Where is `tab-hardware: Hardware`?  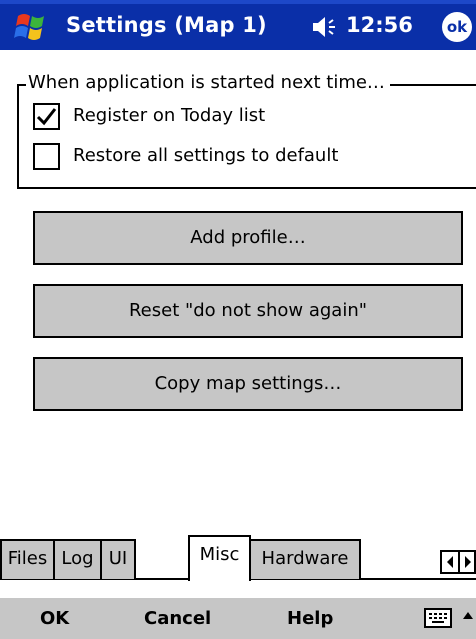 tab-hardware: Hardware is located at coordinates (305, 559).